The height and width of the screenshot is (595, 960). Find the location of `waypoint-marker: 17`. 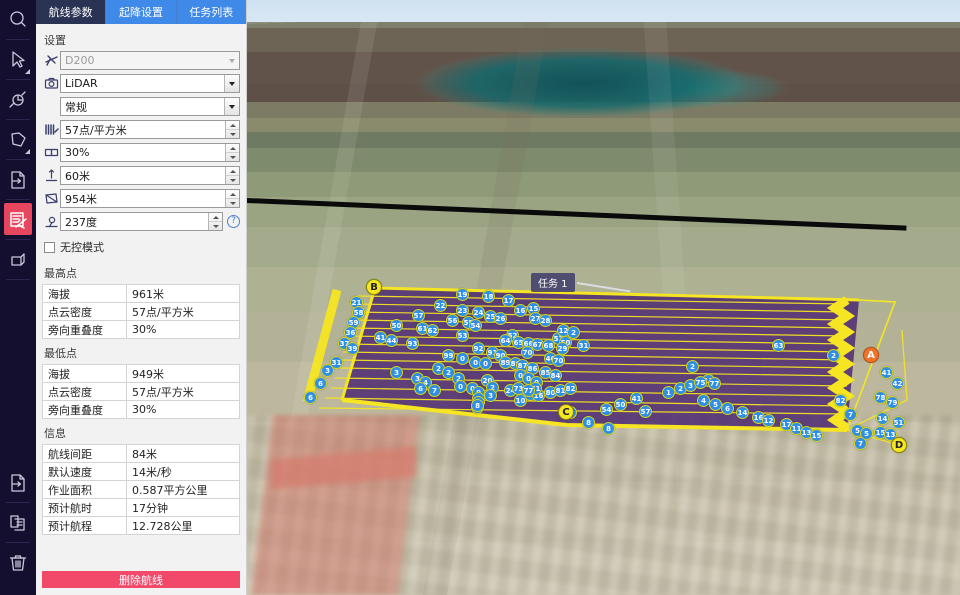

waypoint-marker: 17 is located at coordinates (508, 300).